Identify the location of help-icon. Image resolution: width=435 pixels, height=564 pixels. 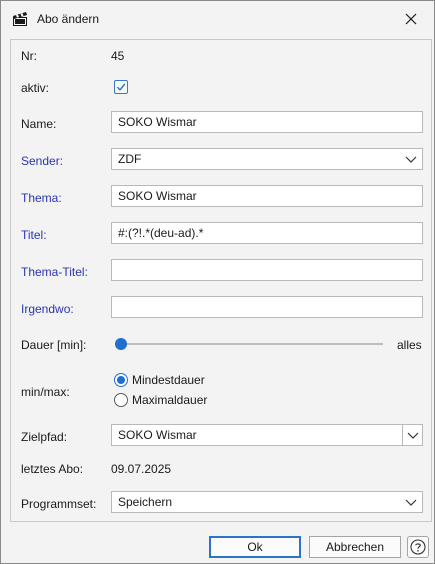
(418, 547).